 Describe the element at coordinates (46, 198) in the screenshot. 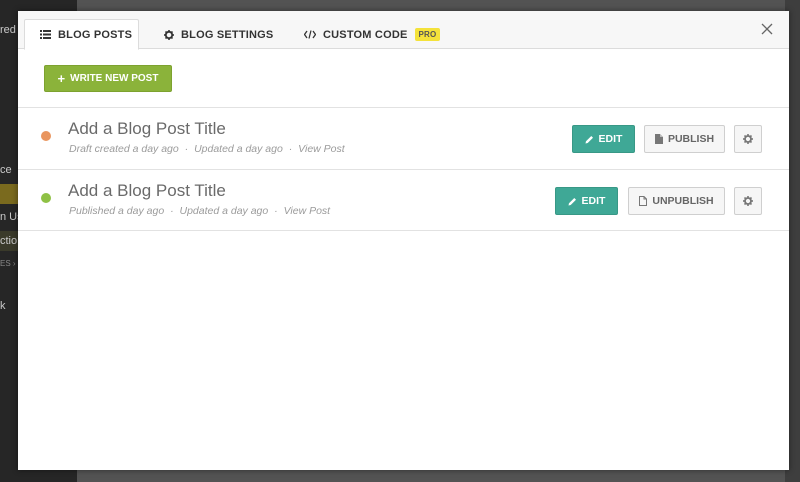

I see `published-status-dot` at that location.